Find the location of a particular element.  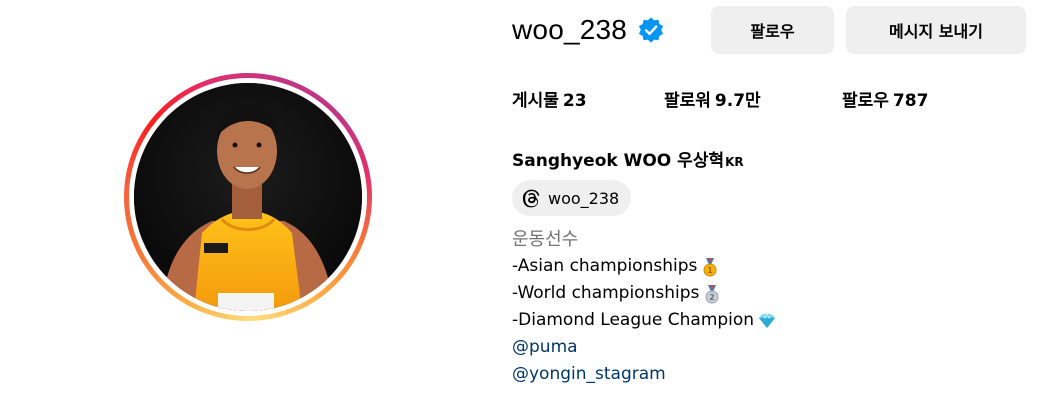

posts-count: 게시물 23 is located at coordinates (549, 98).